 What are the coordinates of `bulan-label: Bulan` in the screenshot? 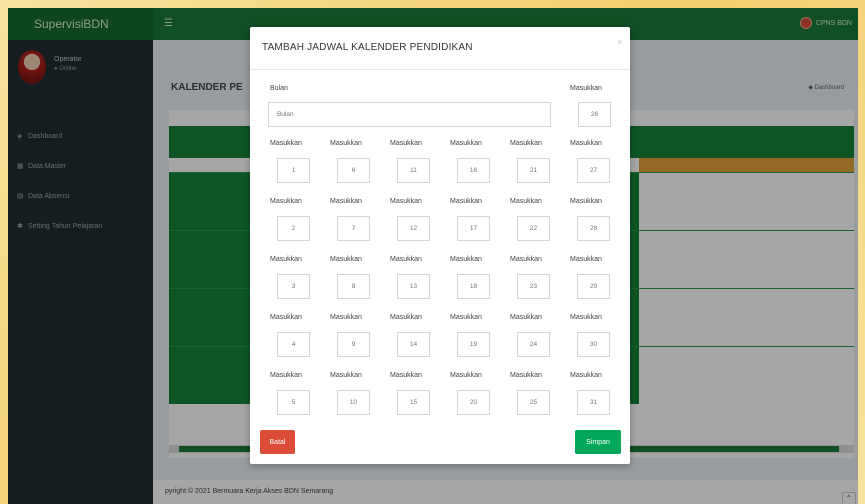 It's located at (279, 88).